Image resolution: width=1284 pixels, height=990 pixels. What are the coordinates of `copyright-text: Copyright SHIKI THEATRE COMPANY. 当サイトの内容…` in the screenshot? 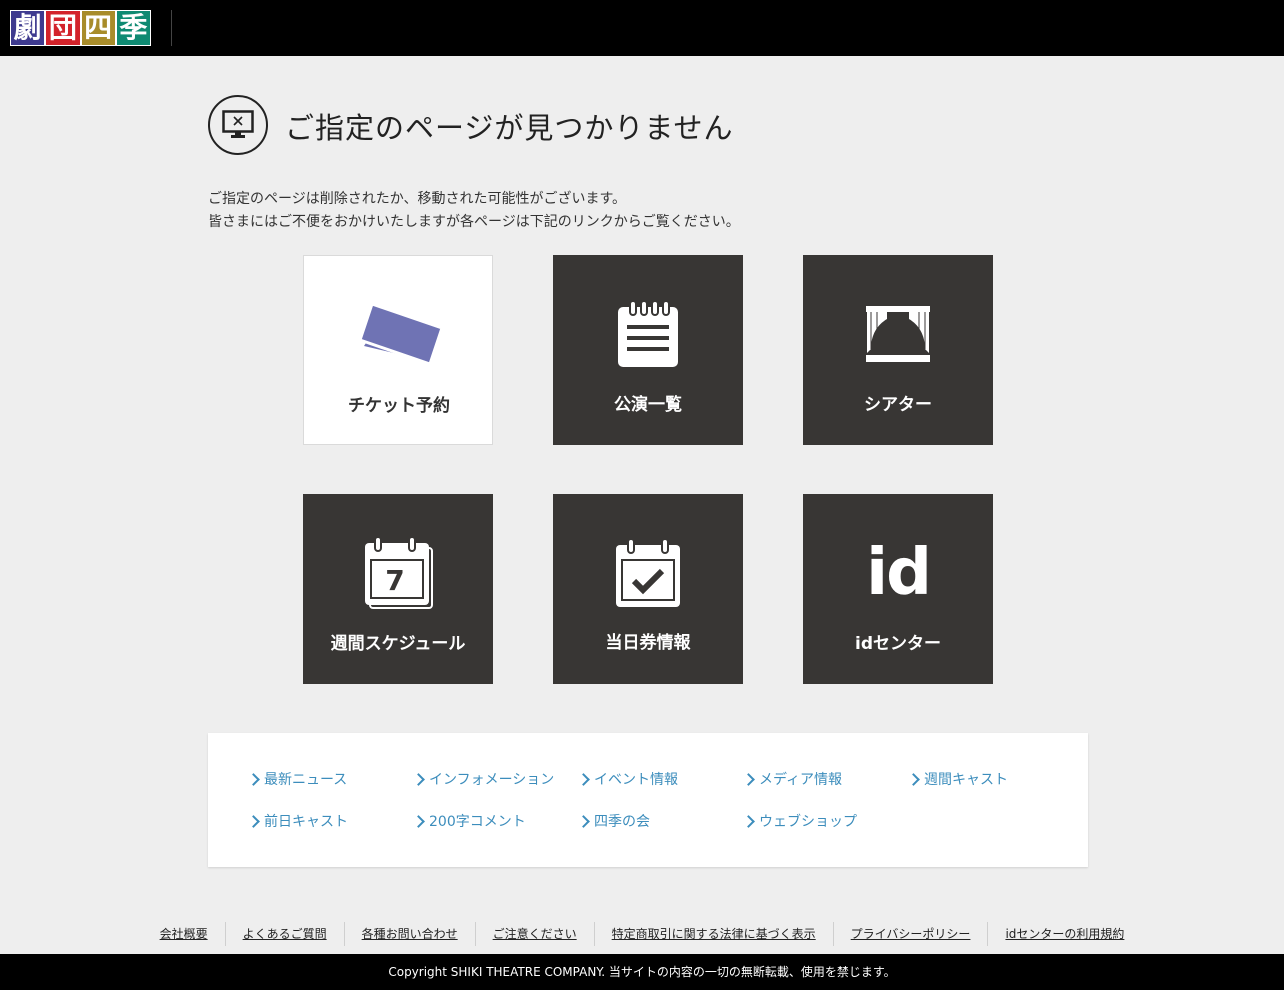 It's located at (642, 972).